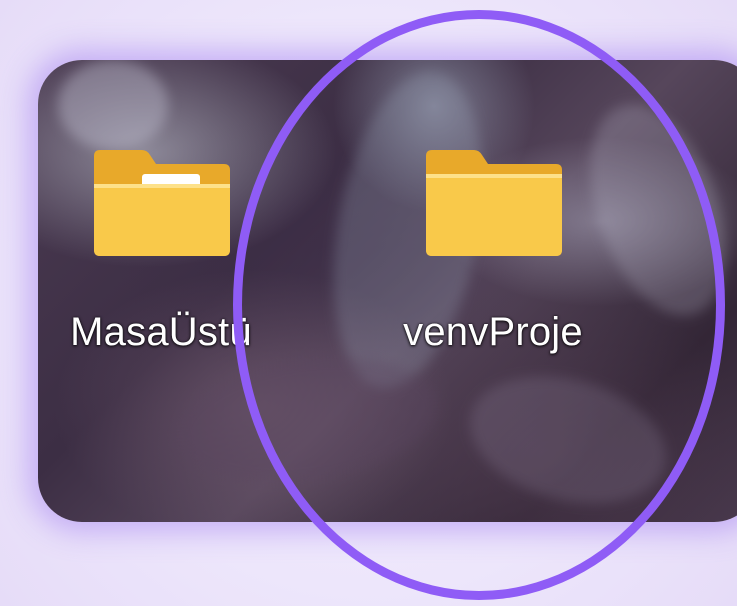 The width and height of the screenshot is (737, 606). Describe the element at coordinates (161, 332) in the screenshot. I see `desktop-icon-label: MasaÜstü` at that location.